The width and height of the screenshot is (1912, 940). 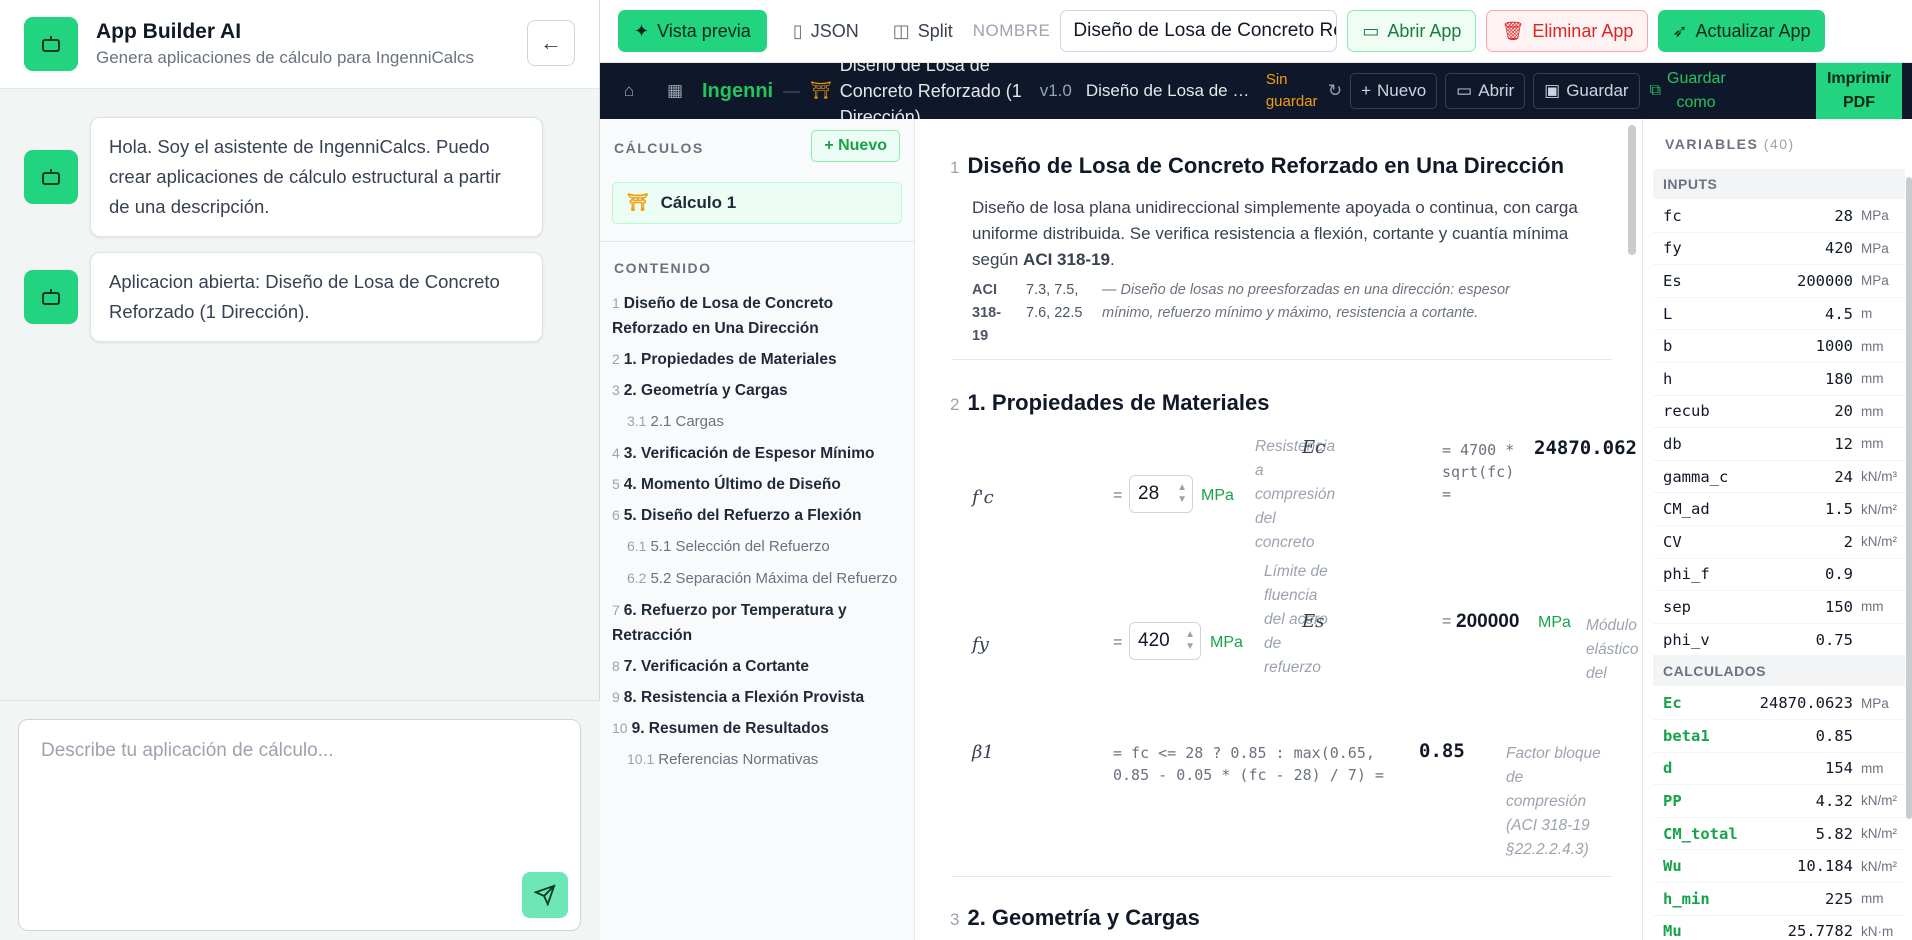 I want to click on toc-item: 6 5. Diseño del Refuerzo a Flexión, so click(x=758, y=515).